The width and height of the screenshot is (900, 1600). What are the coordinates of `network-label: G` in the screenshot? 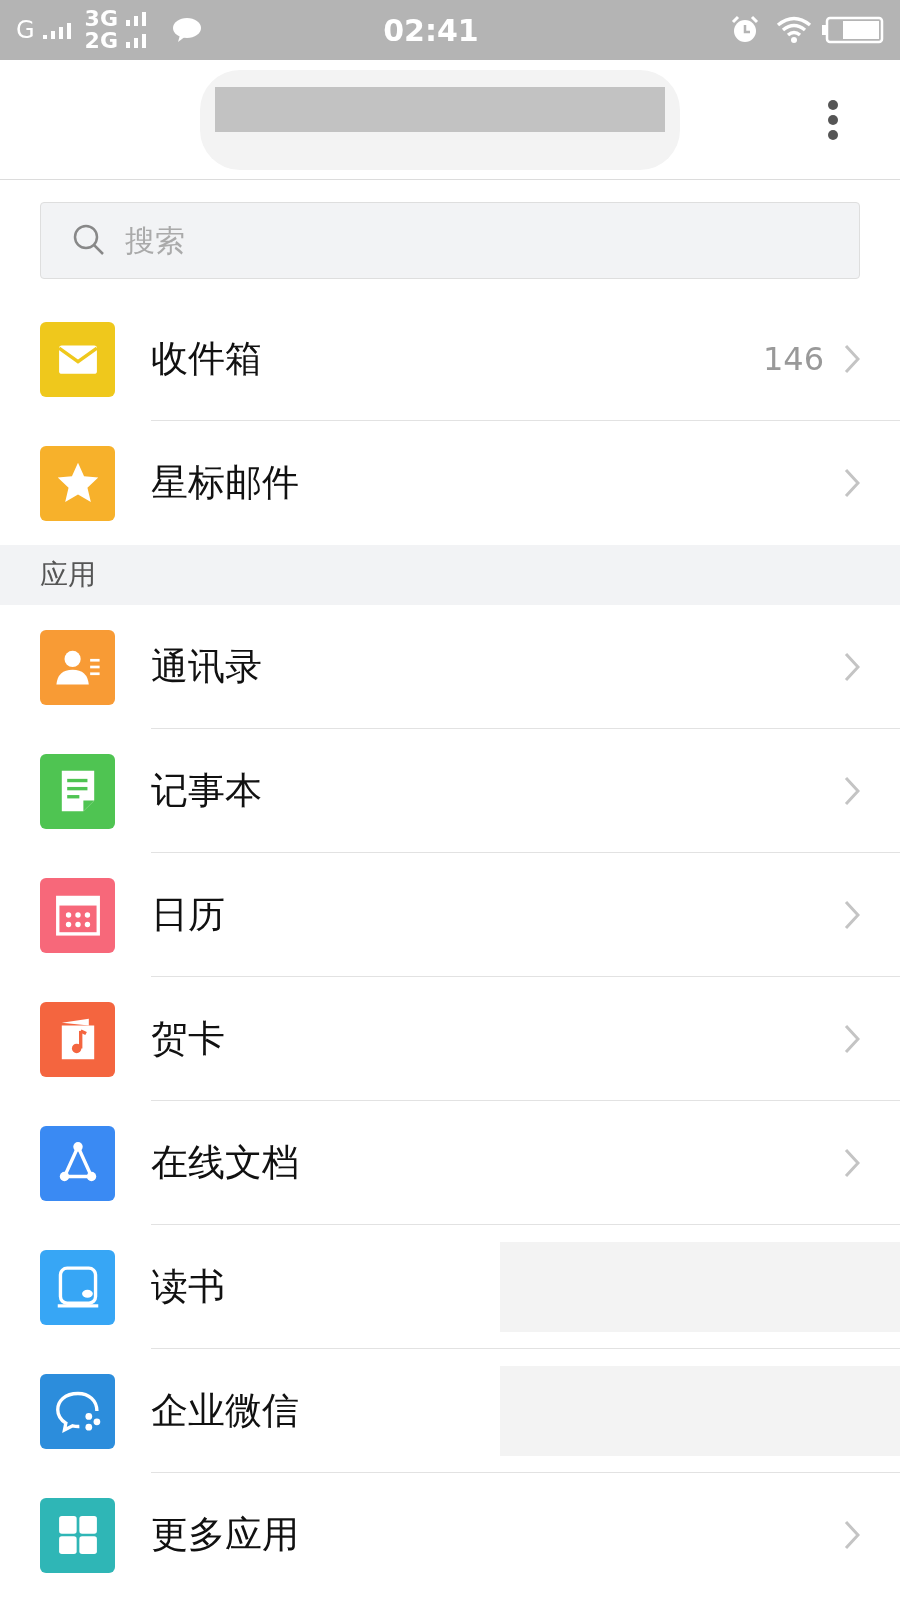 It's located at (25, 30).